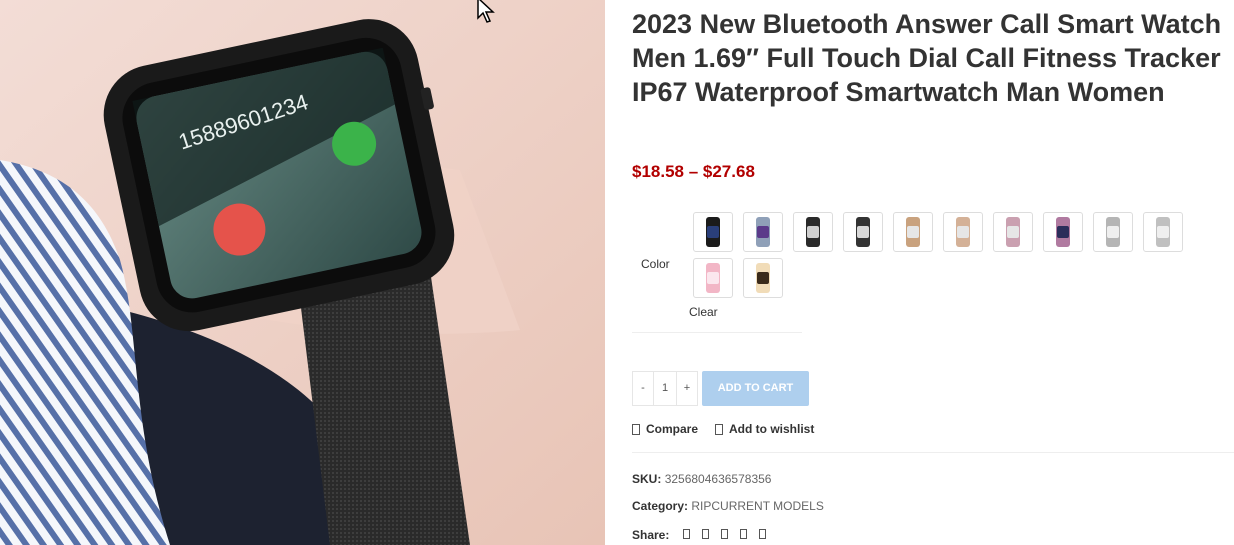 The width and height of the screenshot is (1234, 545). What do you see at coordinates (772, 429) in the screenshot?
I see `wishlist-label: Add to wishlist` at bounding box center [772, 429].